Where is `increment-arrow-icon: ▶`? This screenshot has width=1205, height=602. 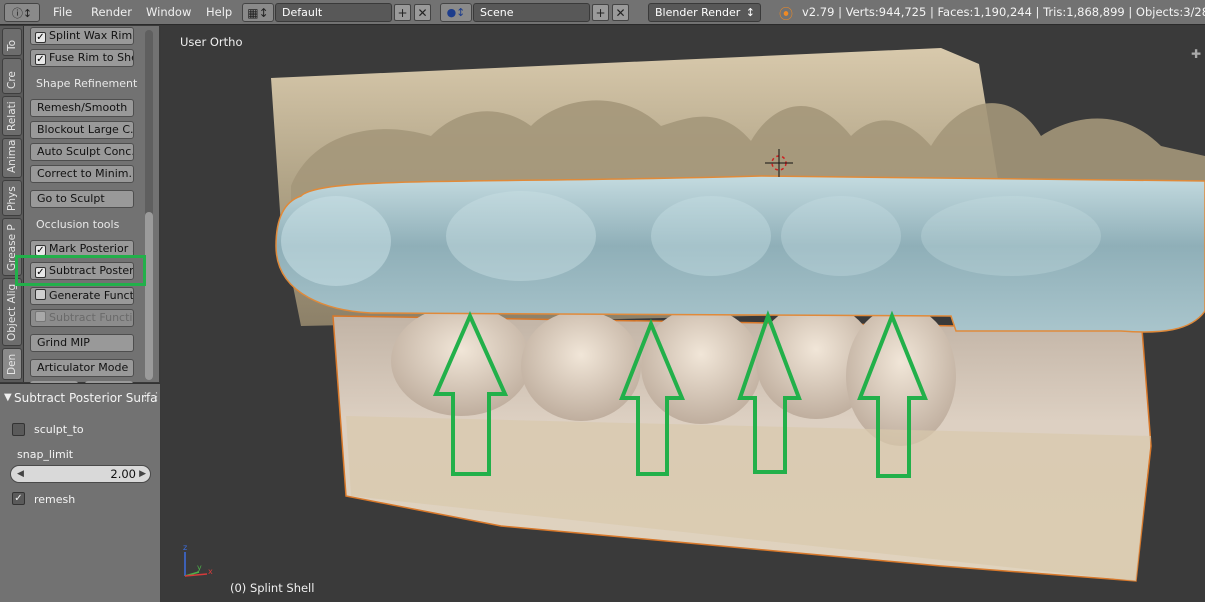
increment-arrow-icon: ▶ is located at coordinates (142, 474).